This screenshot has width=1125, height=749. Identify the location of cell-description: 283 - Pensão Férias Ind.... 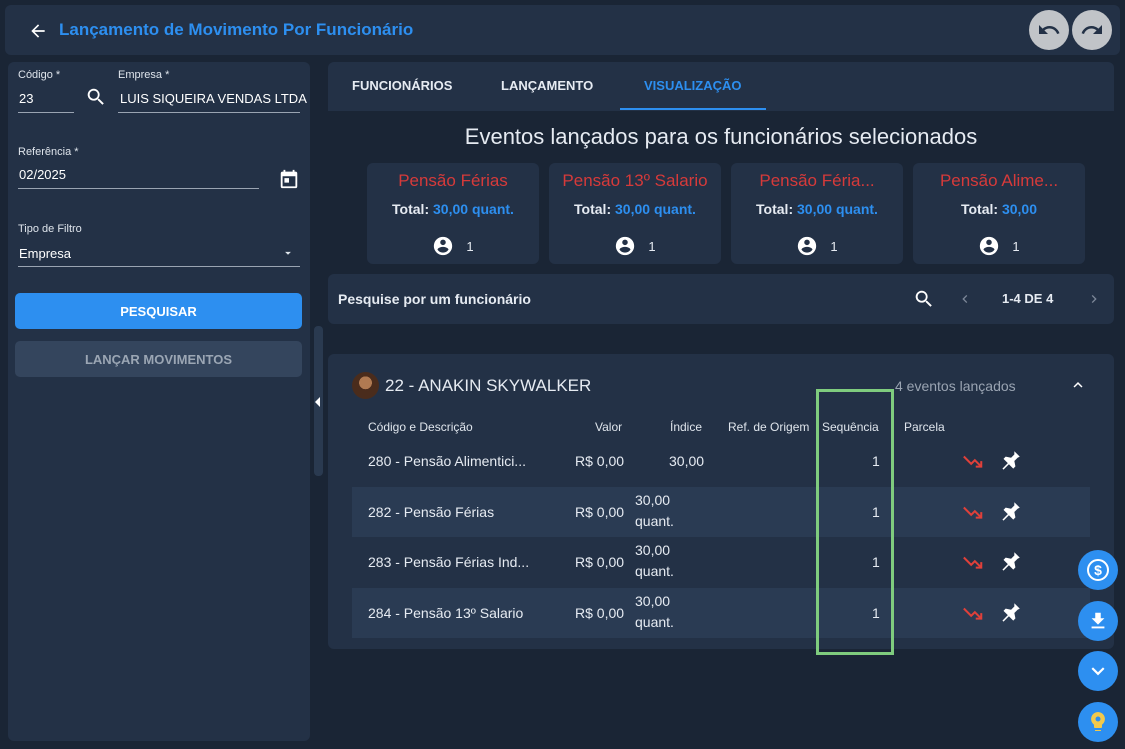
(449, 562).